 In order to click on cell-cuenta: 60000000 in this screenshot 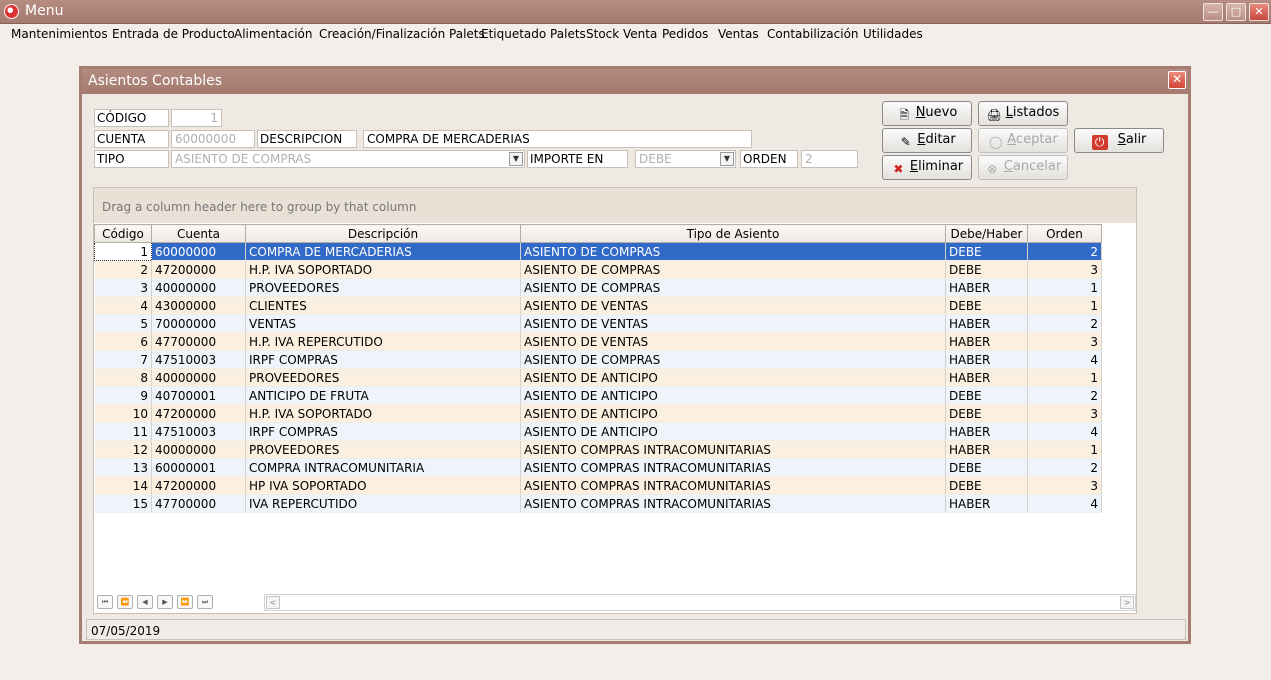, I will do `click(198, 251)`.